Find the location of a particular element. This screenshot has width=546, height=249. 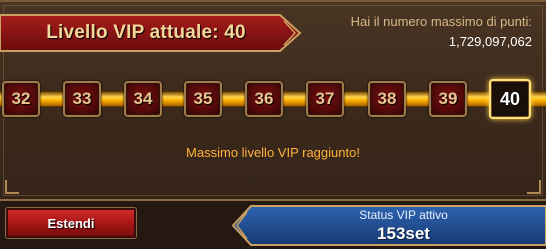

vip-level-34: 34 is located at coordinates (143, 99).